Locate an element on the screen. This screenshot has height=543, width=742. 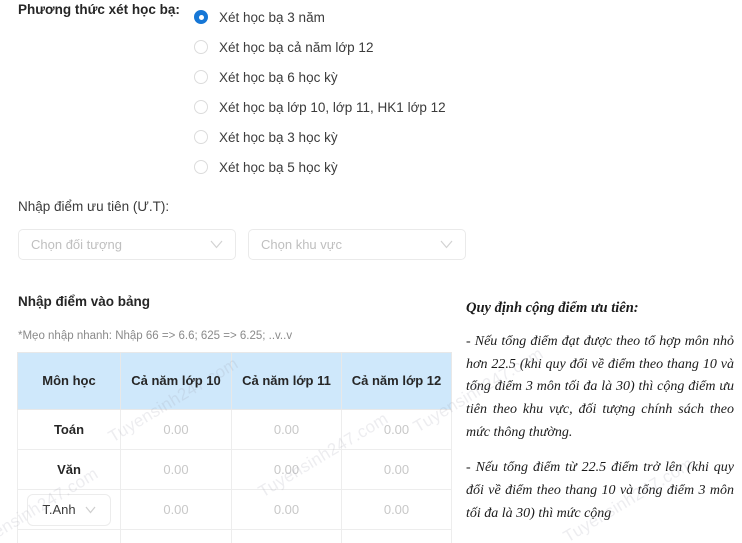
priority-subject-placeholder: Chọn đối tượng is located at coordinates (76, 244).